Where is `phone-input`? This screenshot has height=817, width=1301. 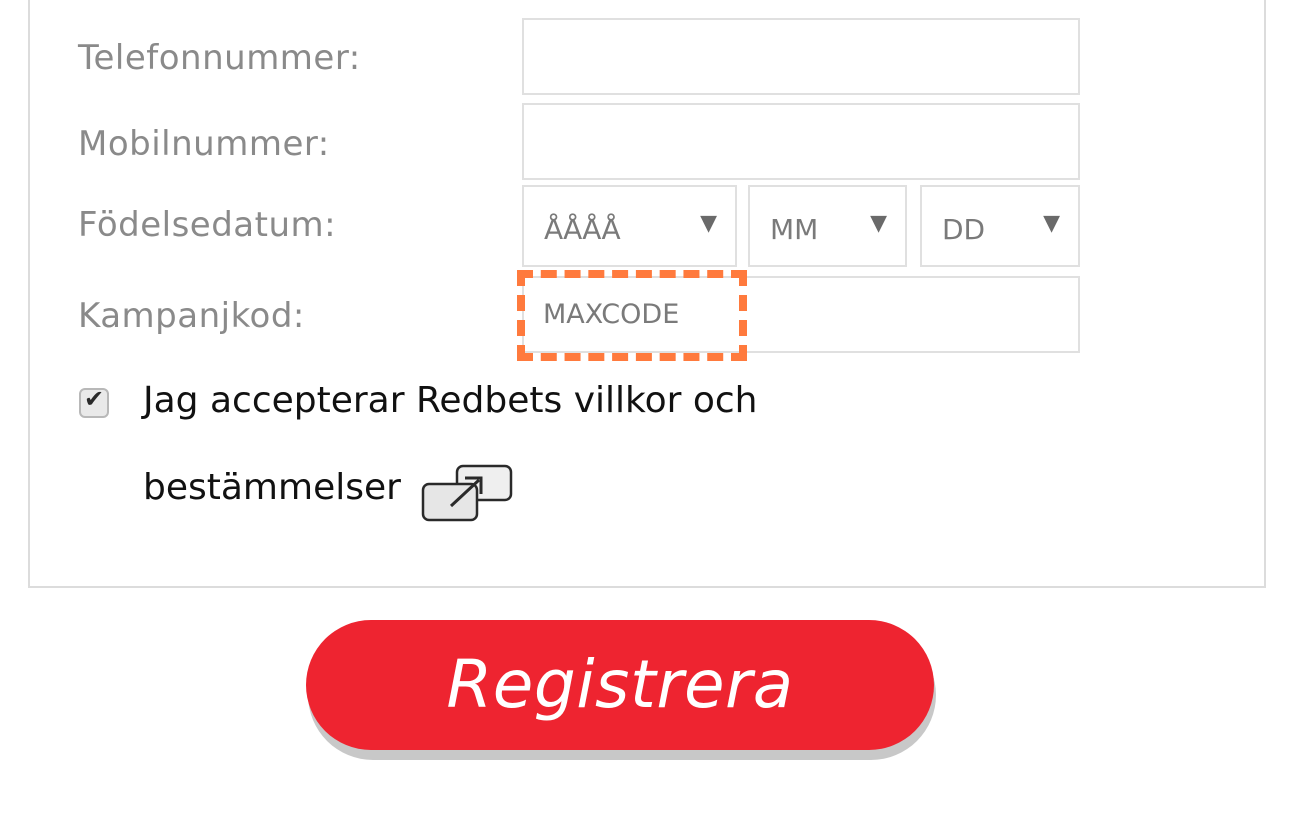
phone-input is located at coordinates (801, 56).